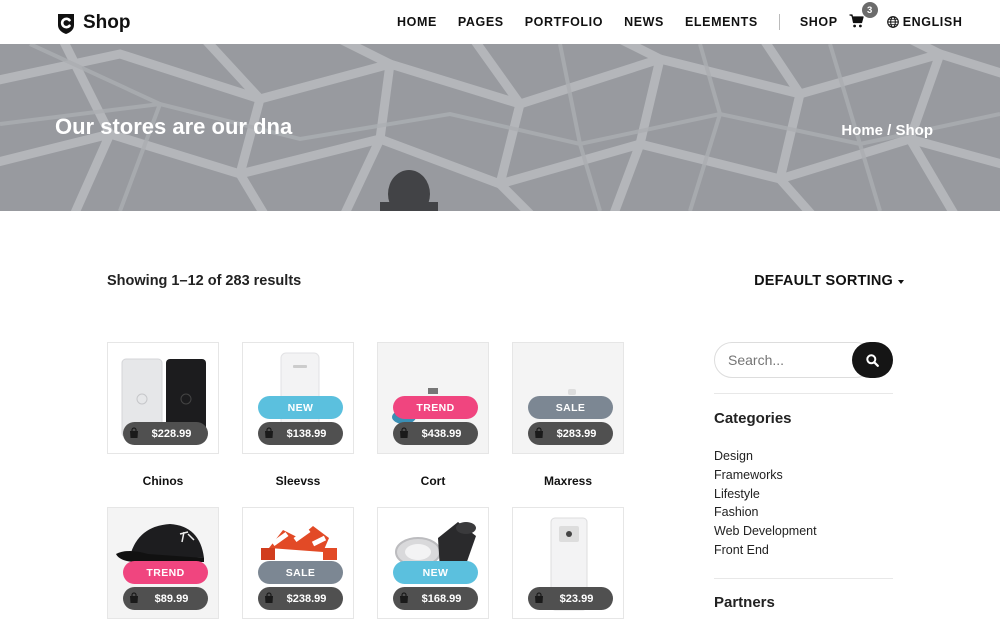  I want to click on language-label: ENGLISH, so click(932, 22).